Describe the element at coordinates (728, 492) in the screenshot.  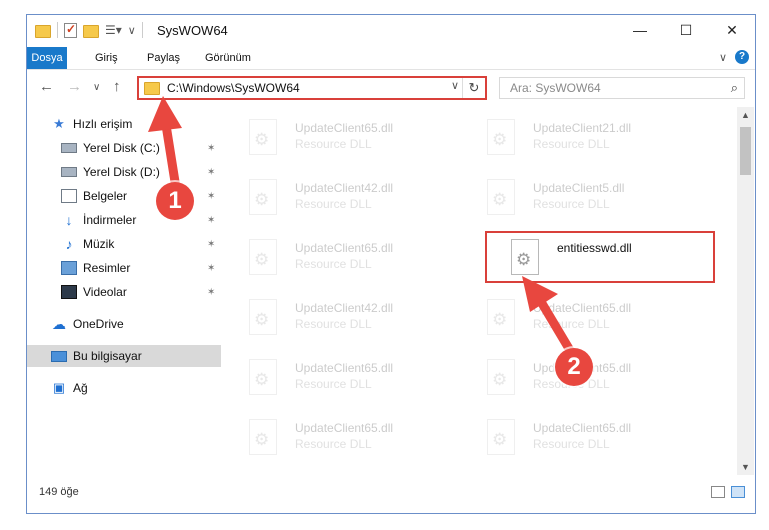
I see `view-toggle` at that location.